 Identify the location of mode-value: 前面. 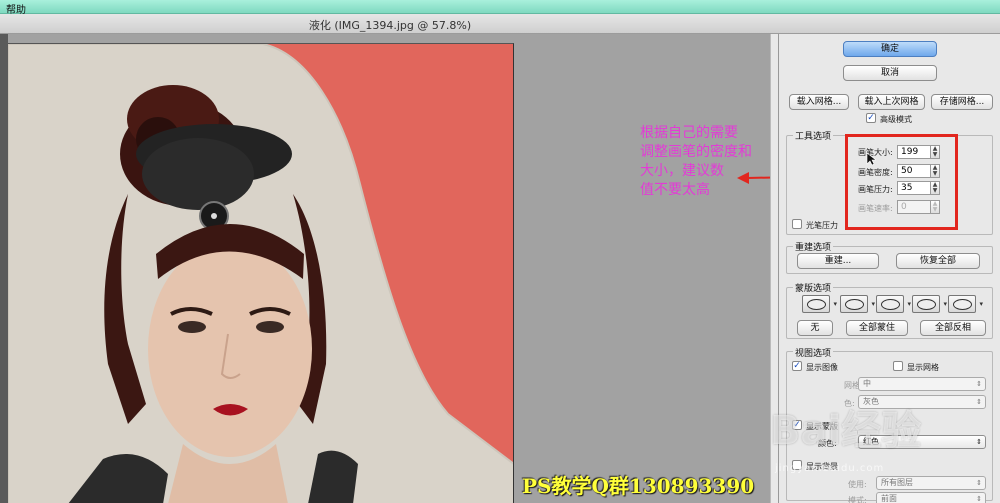
(889, 498).